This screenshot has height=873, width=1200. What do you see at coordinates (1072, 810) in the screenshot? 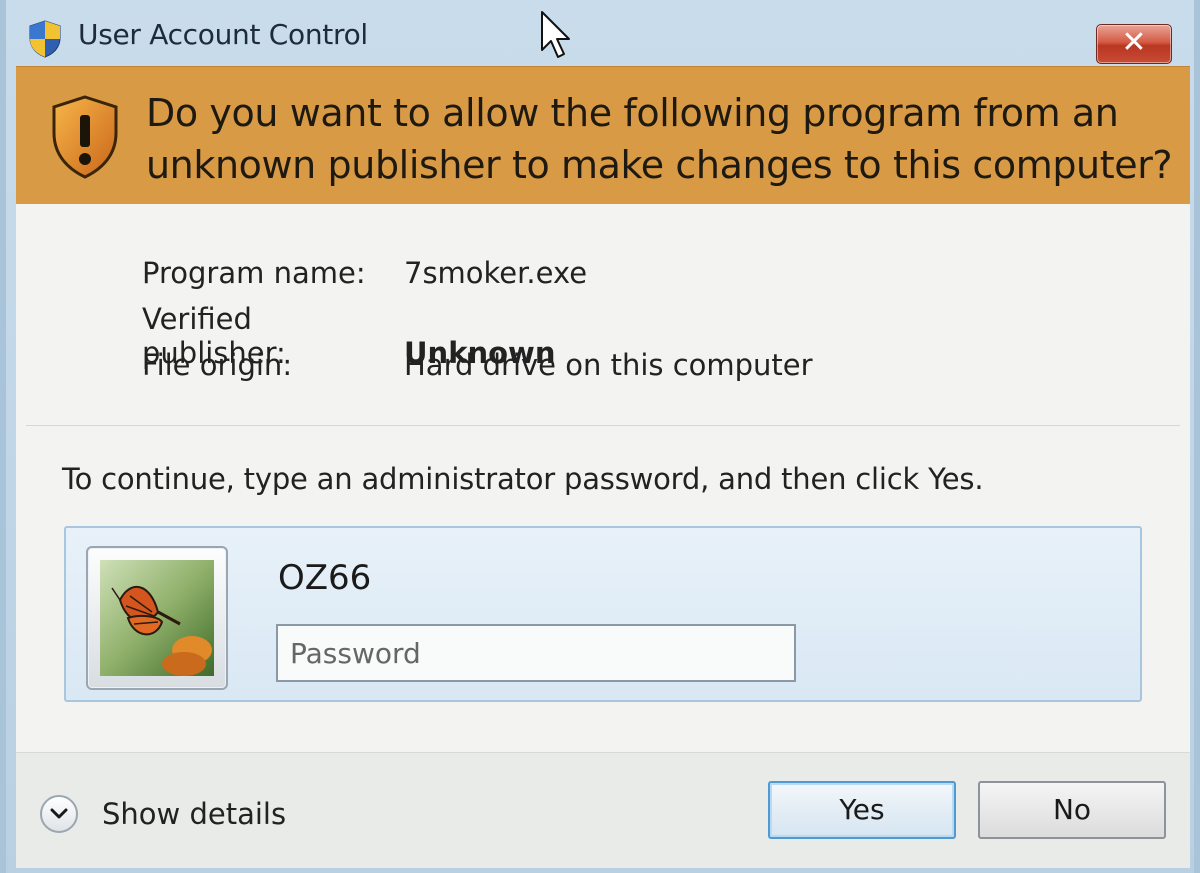
I see `no-button: No` at bounding box center [1072, 810].